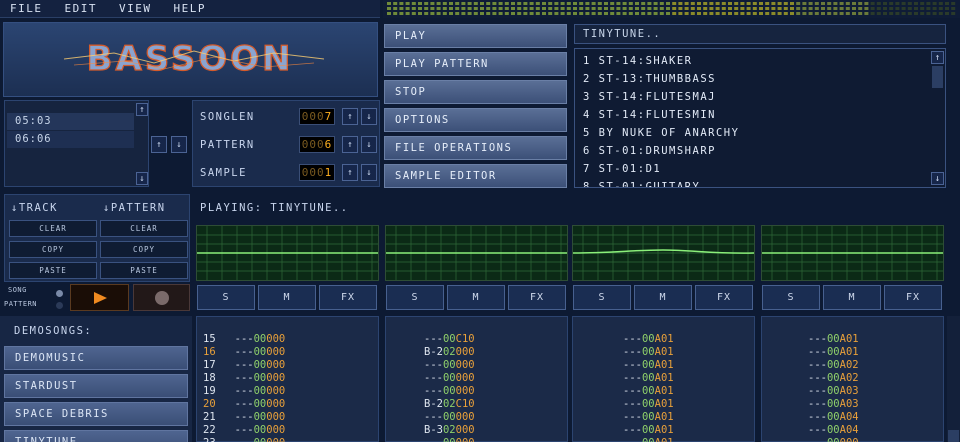 This screenshot has width=960, height=442. What do you see at coordinates (226, 297) in the screenshot?
I see `channel-1-solo-button: S` at bounding box center [226, 297].